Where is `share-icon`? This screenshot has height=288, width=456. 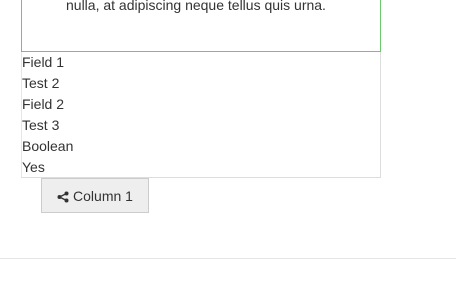
share-icon is located at coordinates (63, 196).